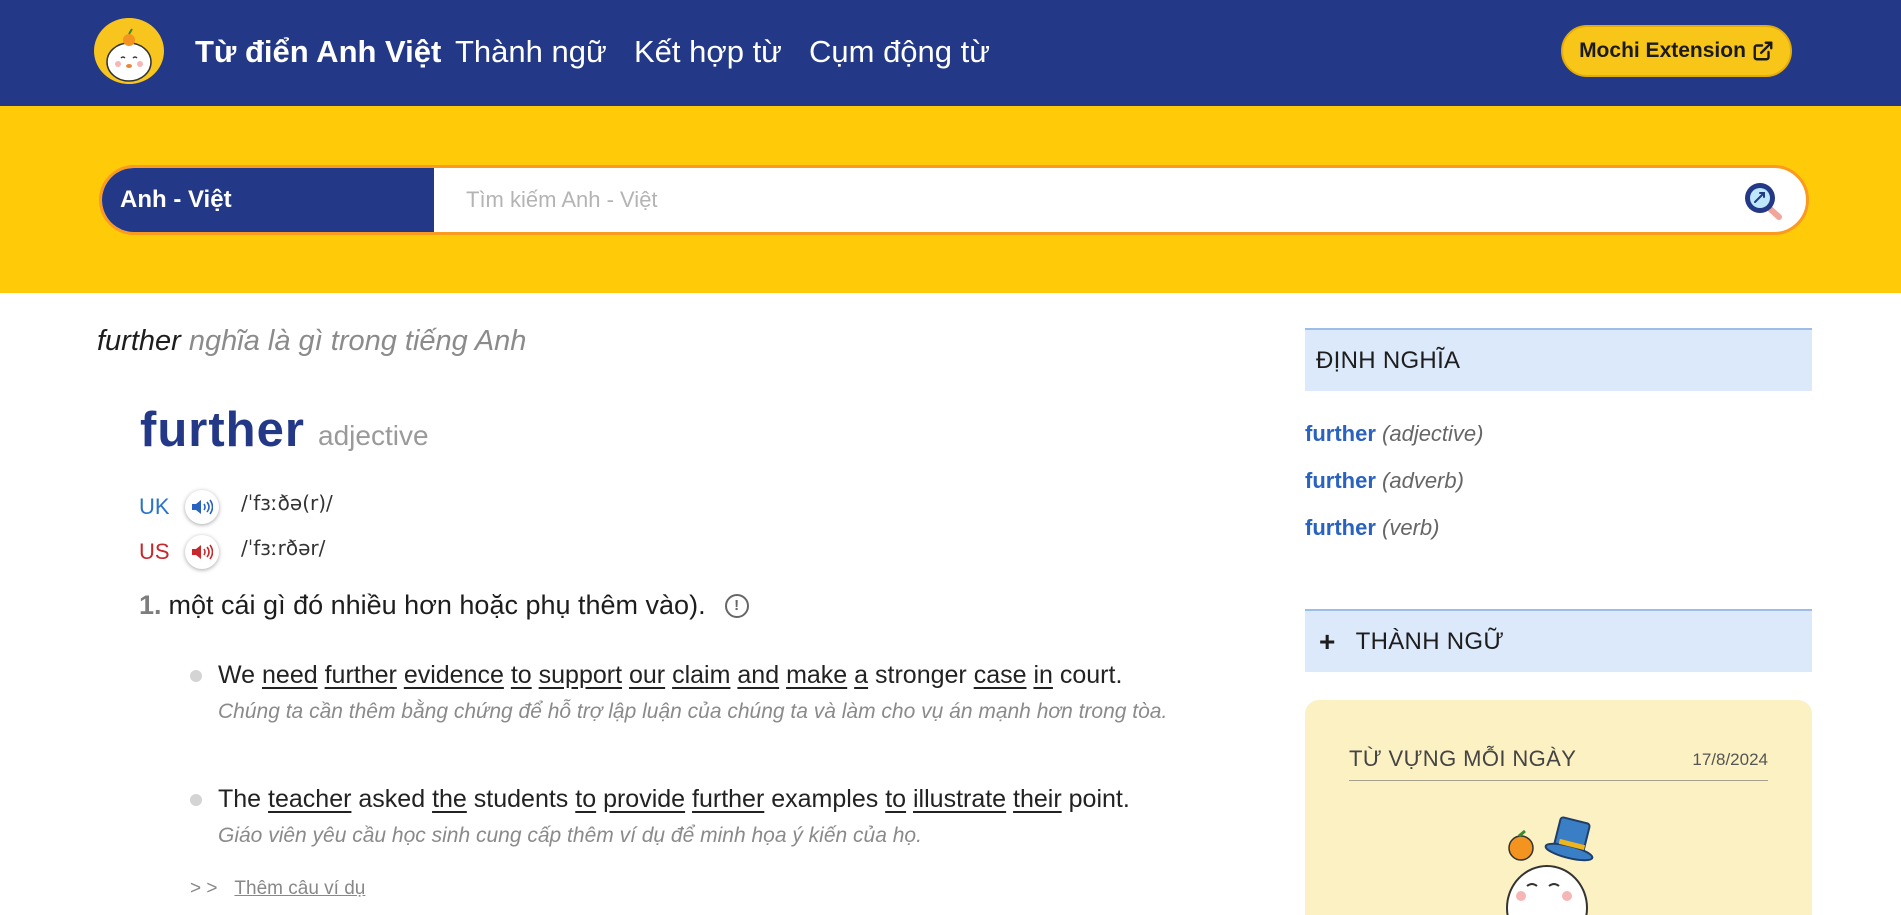  I want to click on pronunciation-us: US /ˈfɜːrðər/, so click(232, 552).